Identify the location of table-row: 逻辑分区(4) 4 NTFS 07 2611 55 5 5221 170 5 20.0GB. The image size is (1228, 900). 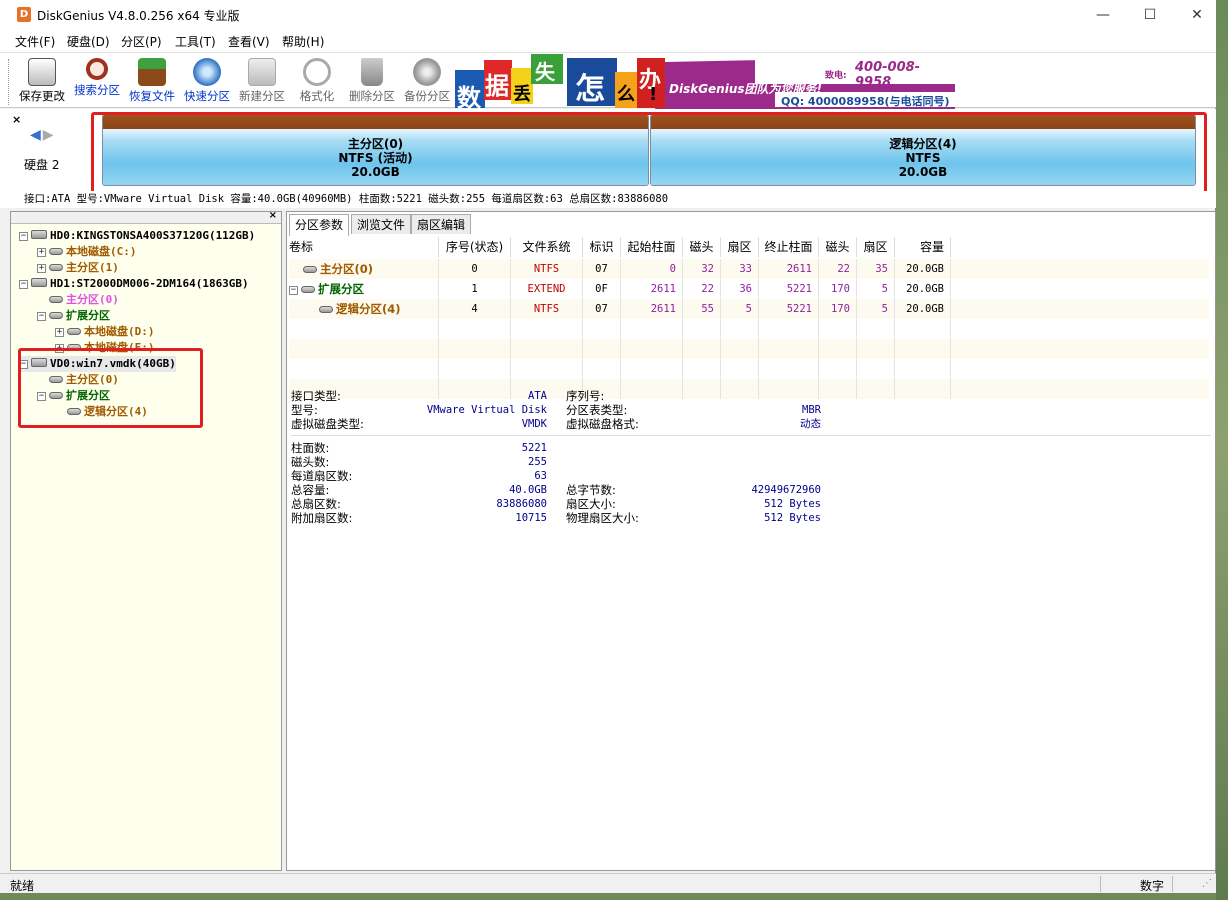
(749, 309).